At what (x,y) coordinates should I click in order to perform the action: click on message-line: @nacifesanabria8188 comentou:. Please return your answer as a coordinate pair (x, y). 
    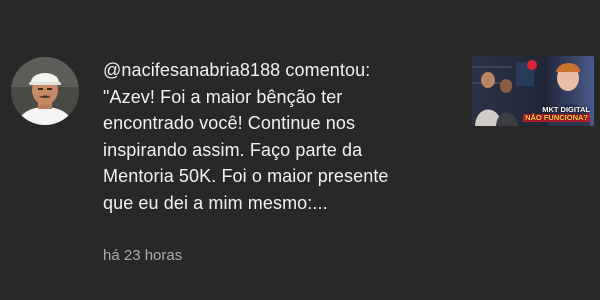
    Looking at the image, I should click on (237, 70).